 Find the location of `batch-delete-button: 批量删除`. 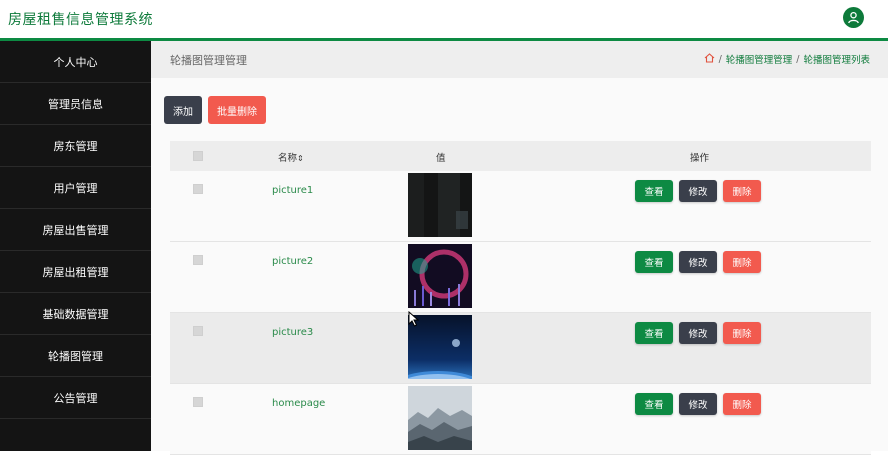

batch-delete-button: 批量删除 is located at coordinates (237, 110).